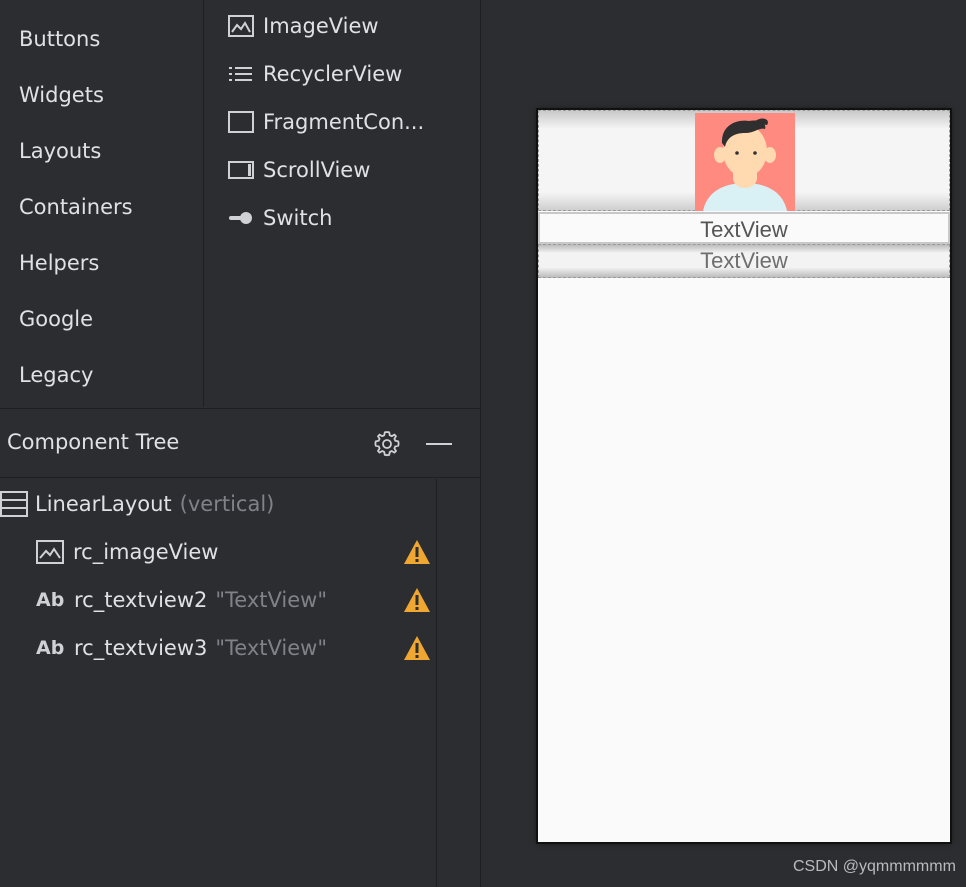  I want to click on palette-item-label: Switch, so click(298, 218).